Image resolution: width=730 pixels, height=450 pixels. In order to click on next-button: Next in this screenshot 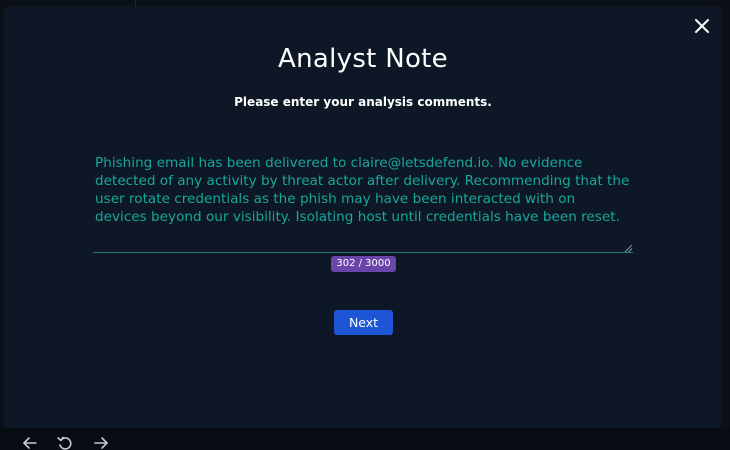, I will do `click(363, 322)`.